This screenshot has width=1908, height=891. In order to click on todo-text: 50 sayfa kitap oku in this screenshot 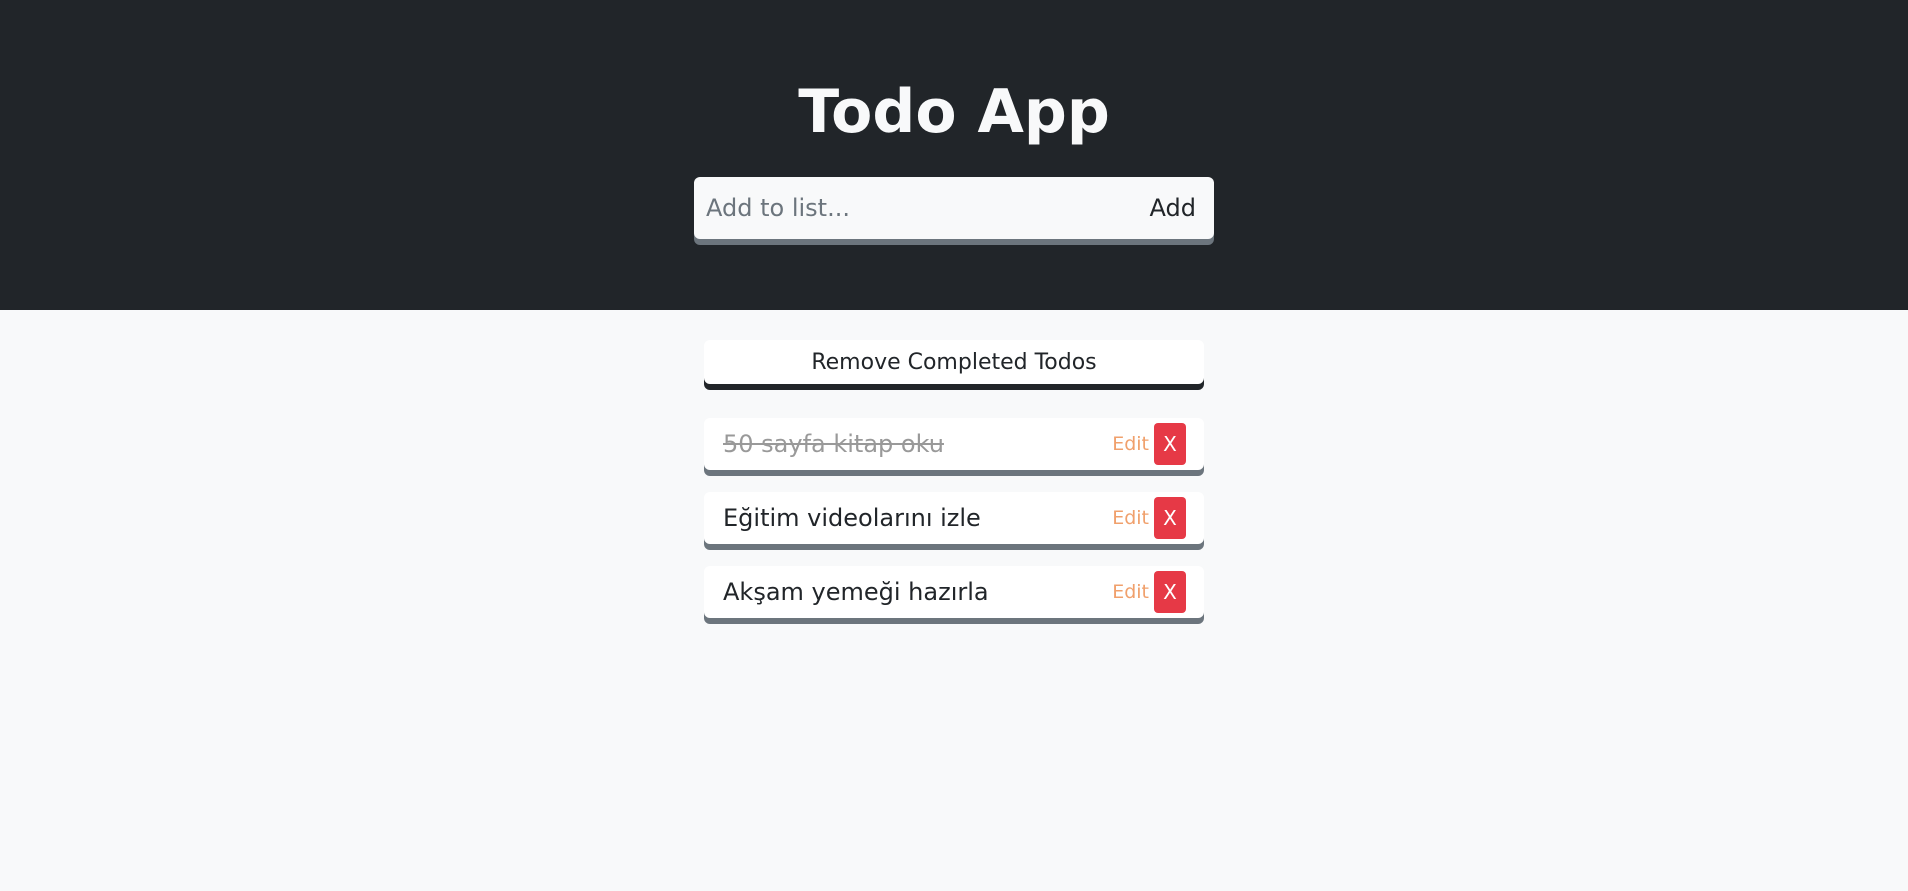, I will do `click(905, 444)`.